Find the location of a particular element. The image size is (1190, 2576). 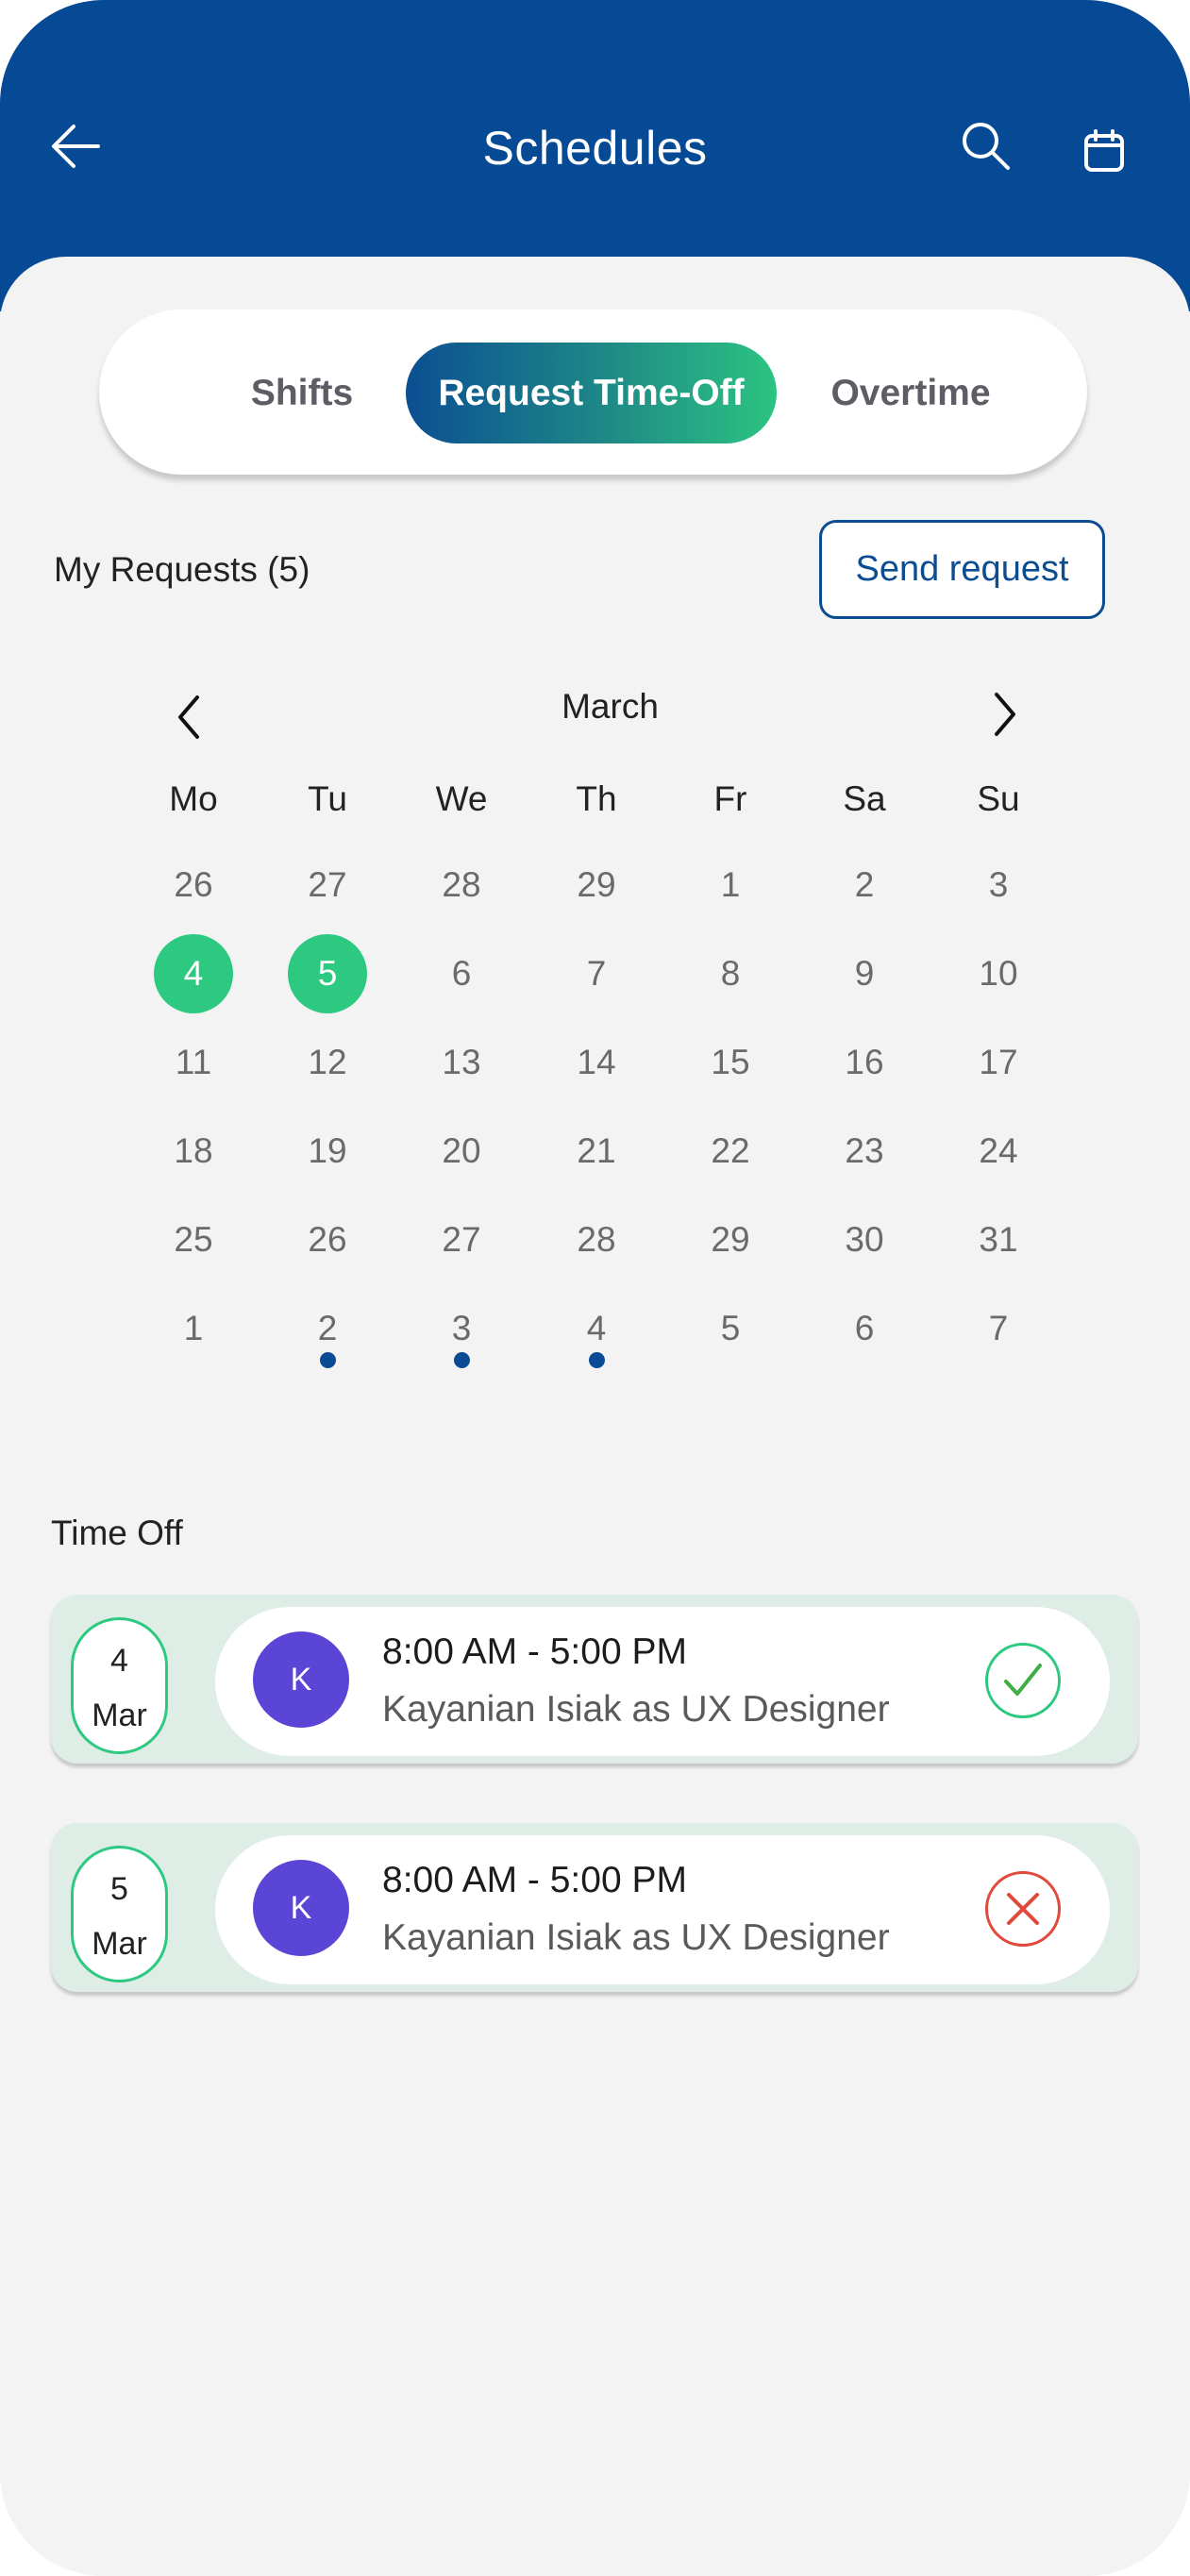

calendar-button is located at coordinates (1104, 151).